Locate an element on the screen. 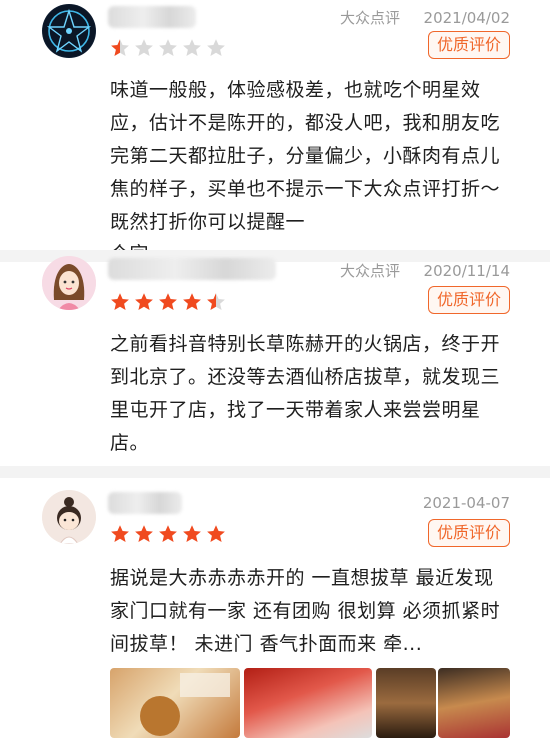 The height and width of the screenshot is (738, 550). review-date: 2020/11/14 is located at coordinates (466, 271).